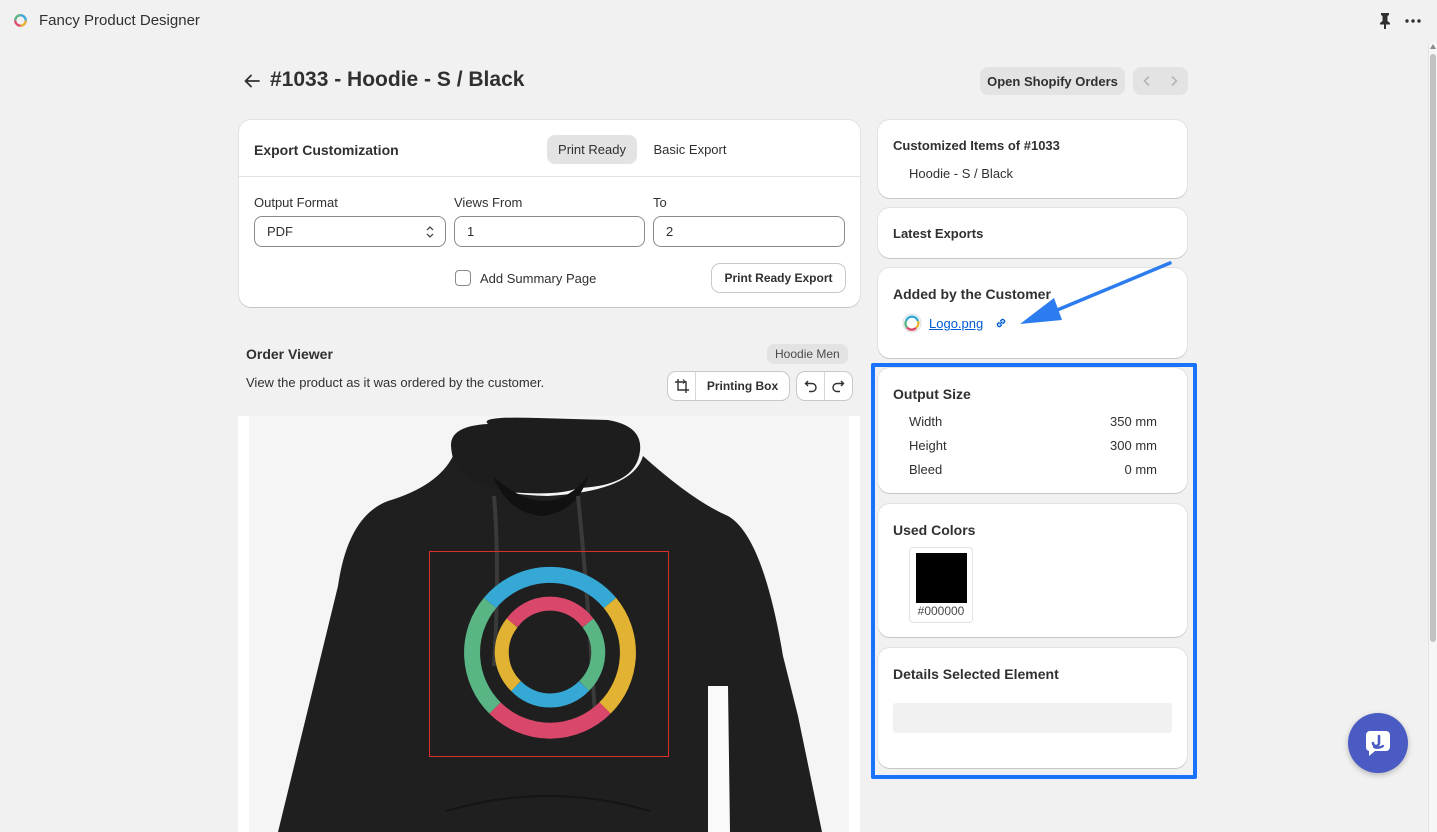  What do you see at coordinates (912, 323) in the screenshot?
I see `file-thumbnail-icon` at bounding box center [912, 323].